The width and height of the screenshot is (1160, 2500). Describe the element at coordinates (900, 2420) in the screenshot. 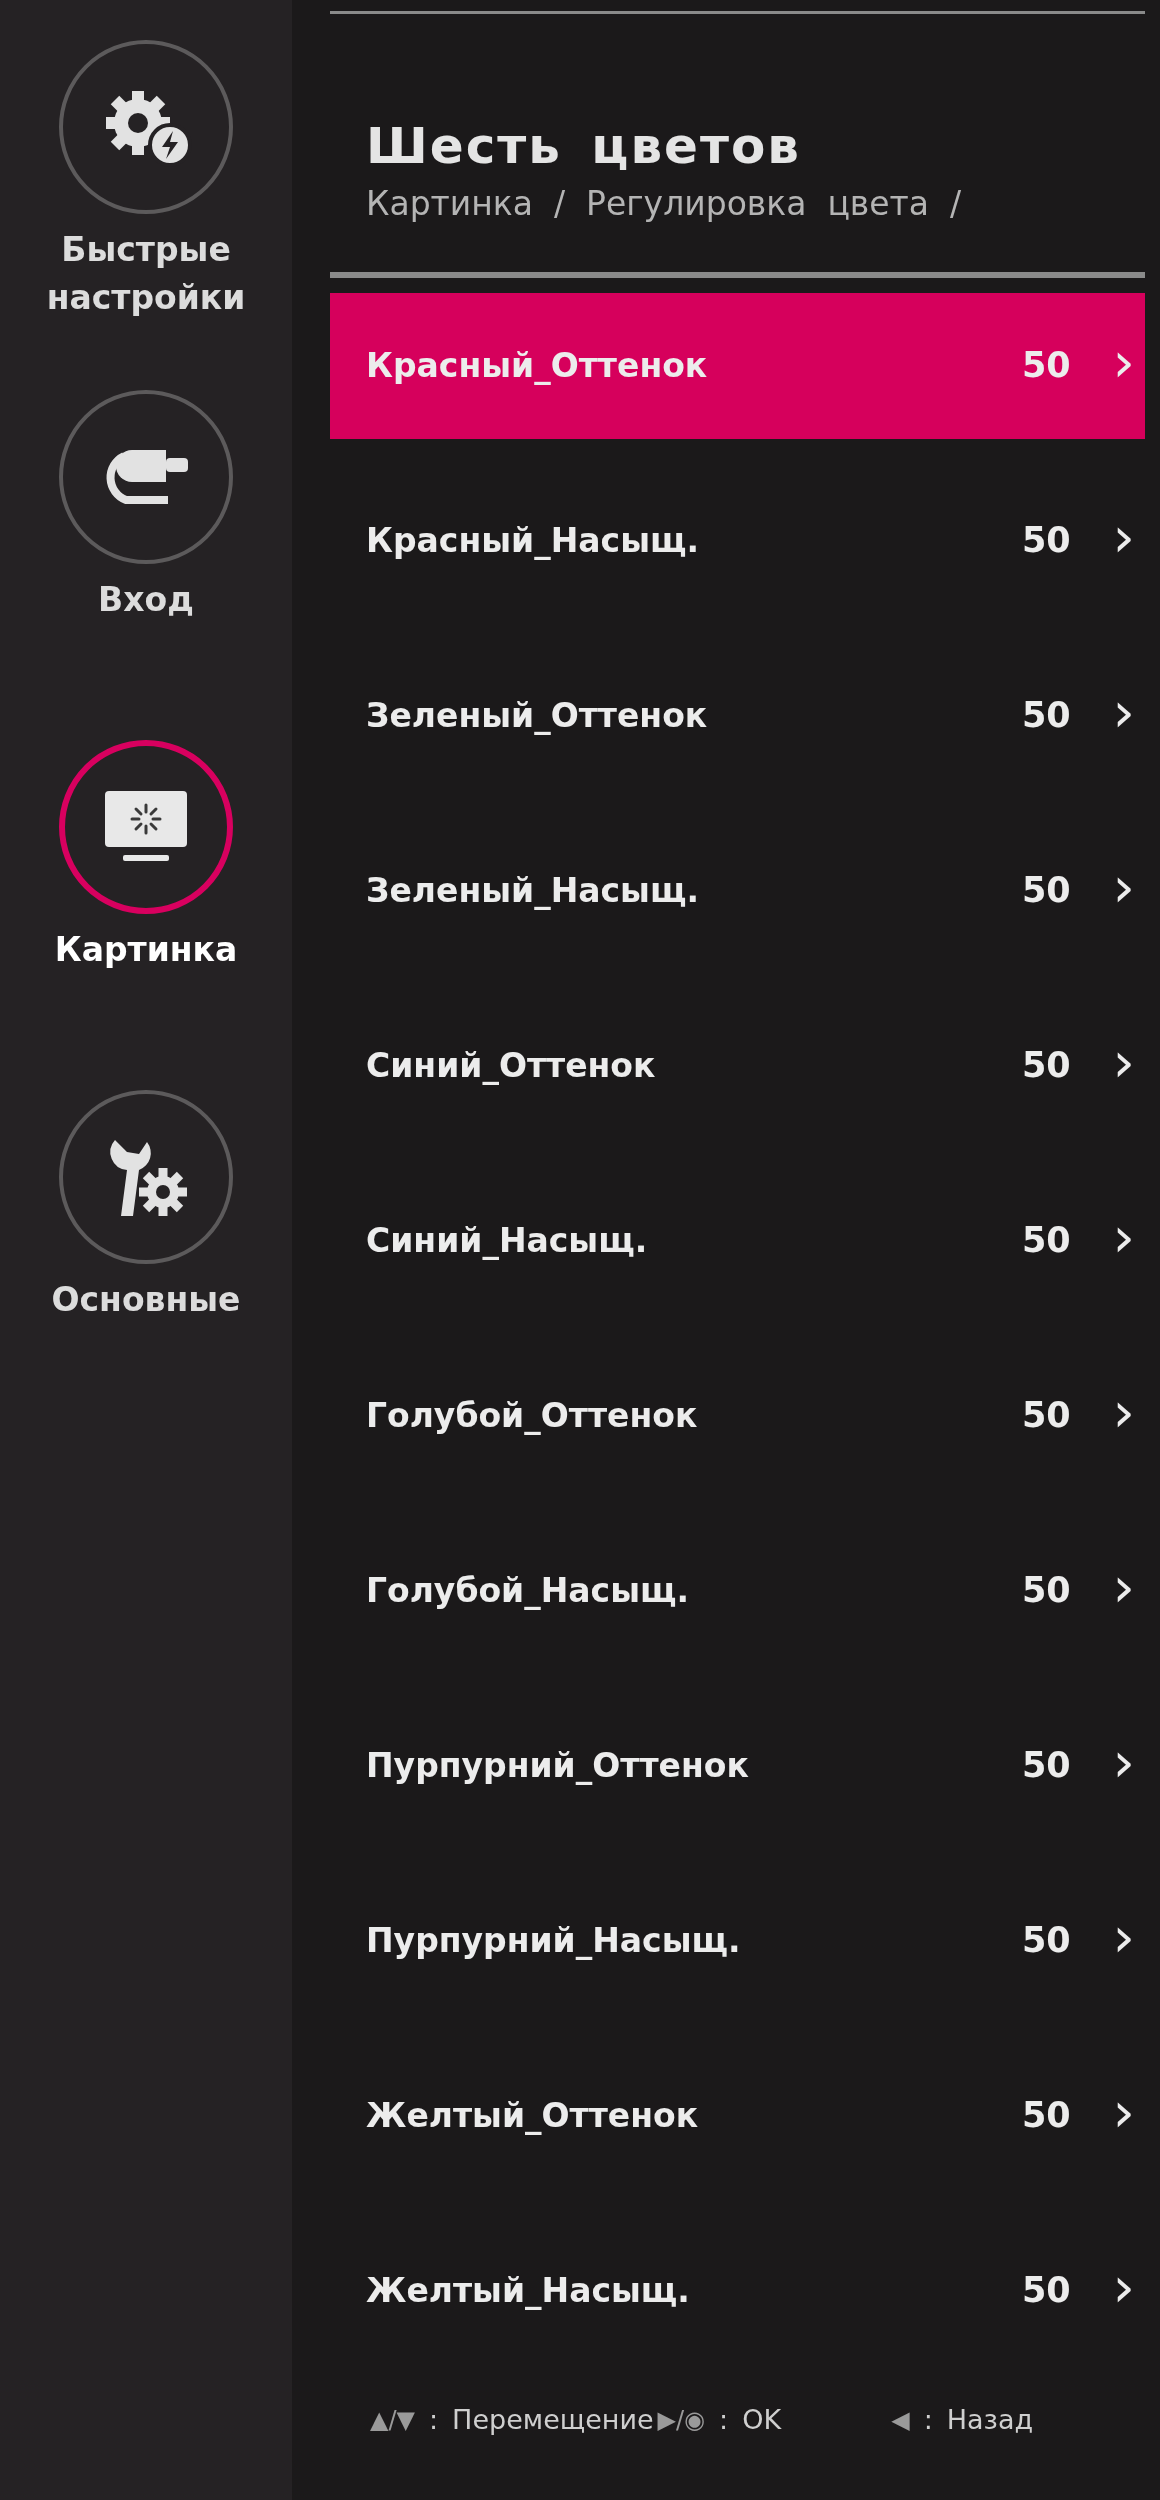

I see `key-hint-icon: ◀` at that location.